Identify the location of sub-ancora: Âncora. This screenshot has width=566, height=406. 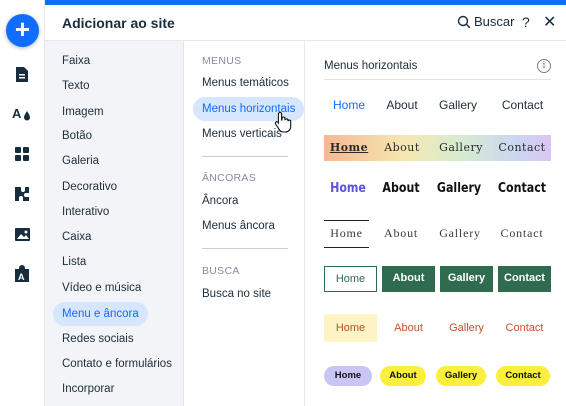
(220, 201).